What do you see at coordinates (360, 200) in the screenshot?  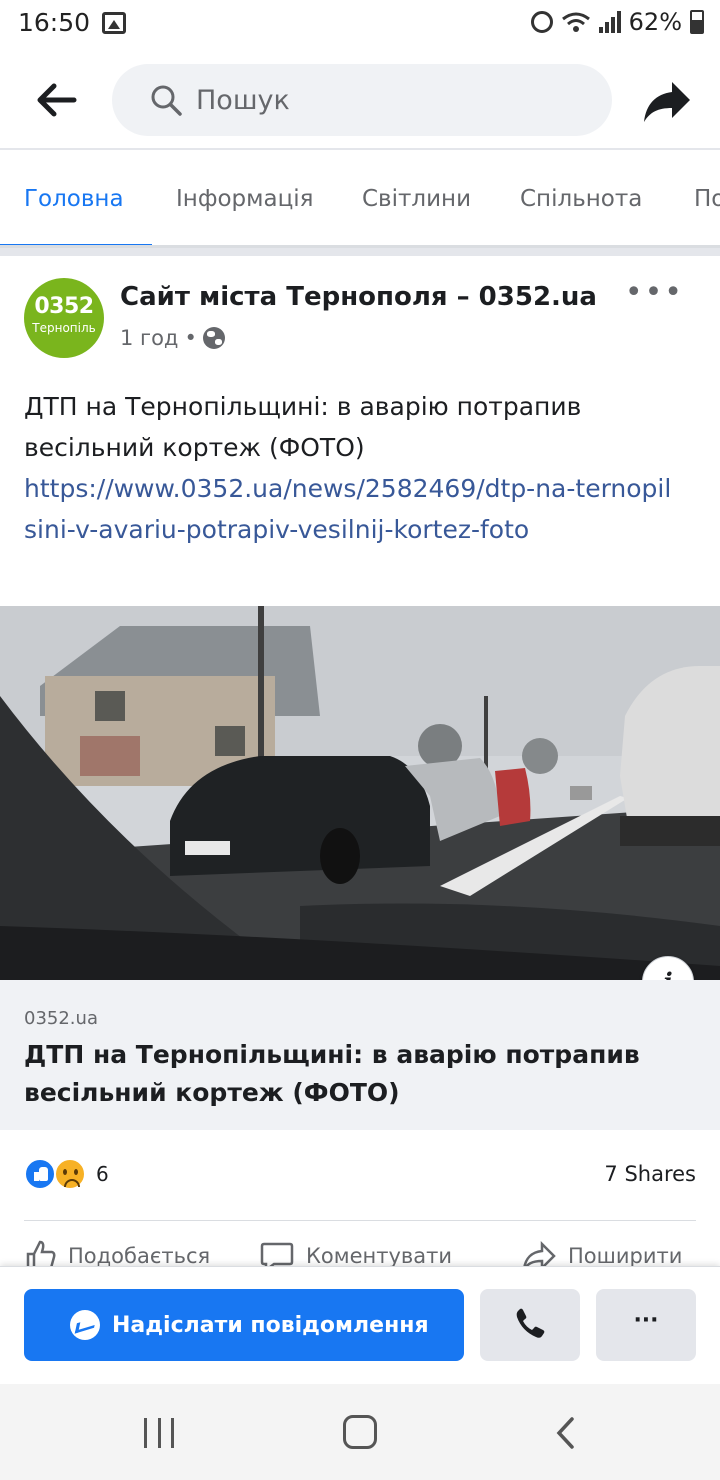 I see `page-tabs: Головна Інформація Світлини Спільнота По` at bounding box center [360, 200].